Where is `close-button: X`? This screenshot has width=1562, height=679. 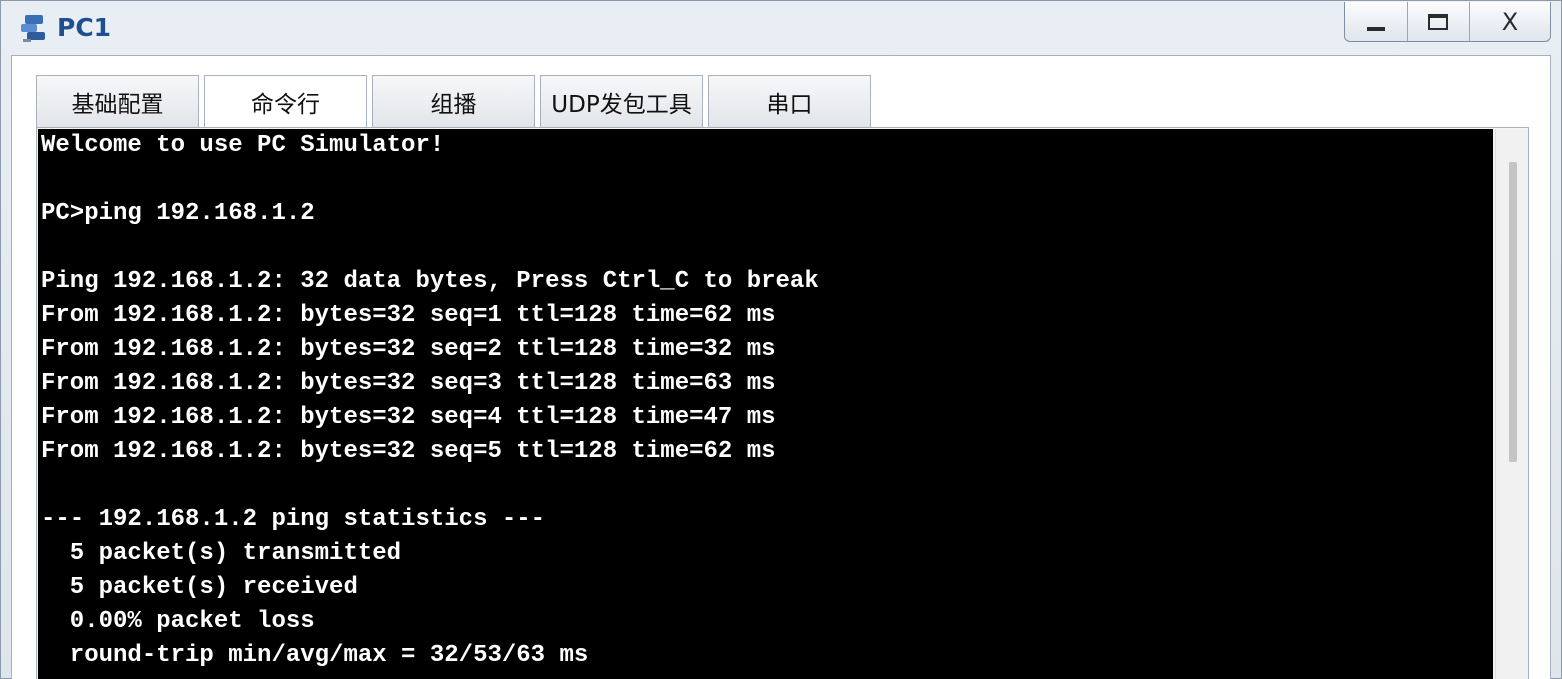 close-button: X is located at coordinates (1510, 21).